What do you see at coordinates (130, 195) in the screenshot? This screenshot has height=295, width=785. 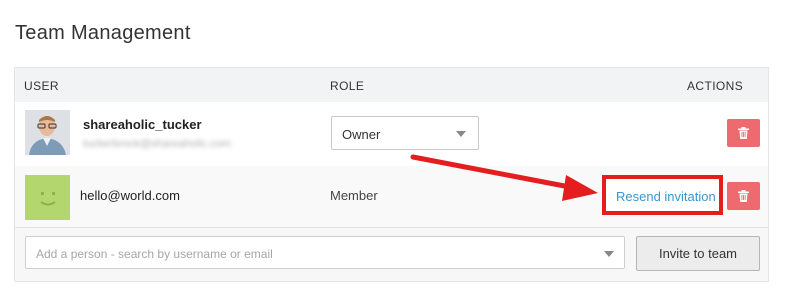 I see `invitee-email: hello@world.com` at bounding box center [130, 195].